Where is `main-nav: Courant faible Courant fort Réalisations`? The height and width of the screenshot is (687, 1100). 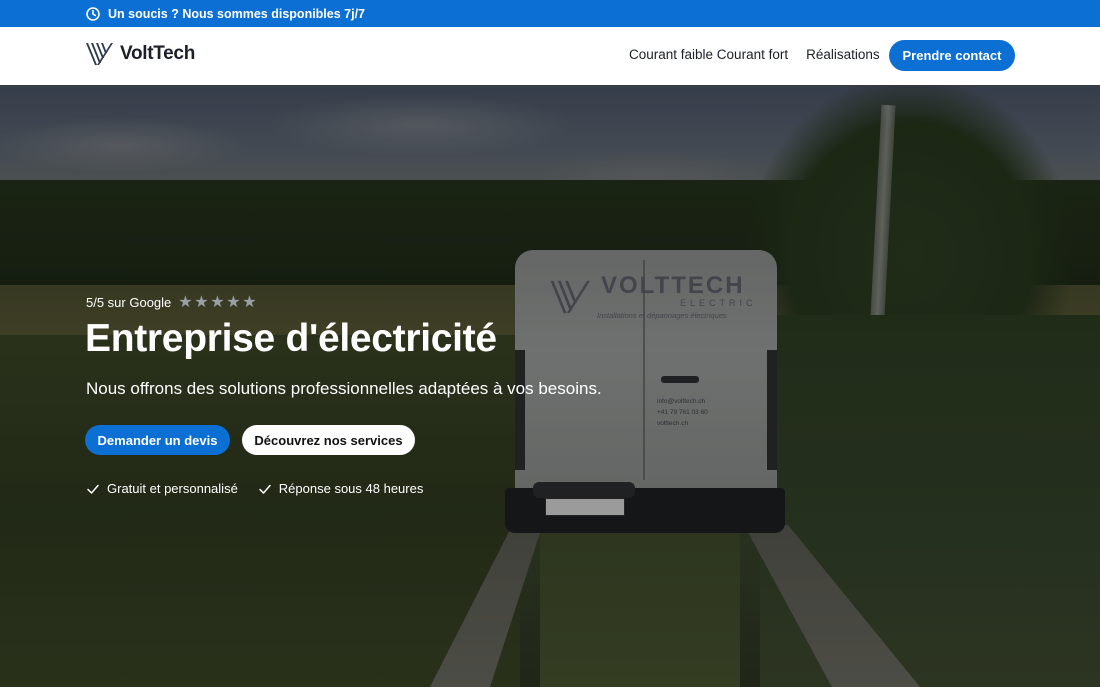 main-nav: Courant faible Courant fort Réalisations is located at coordinates (763, 54).